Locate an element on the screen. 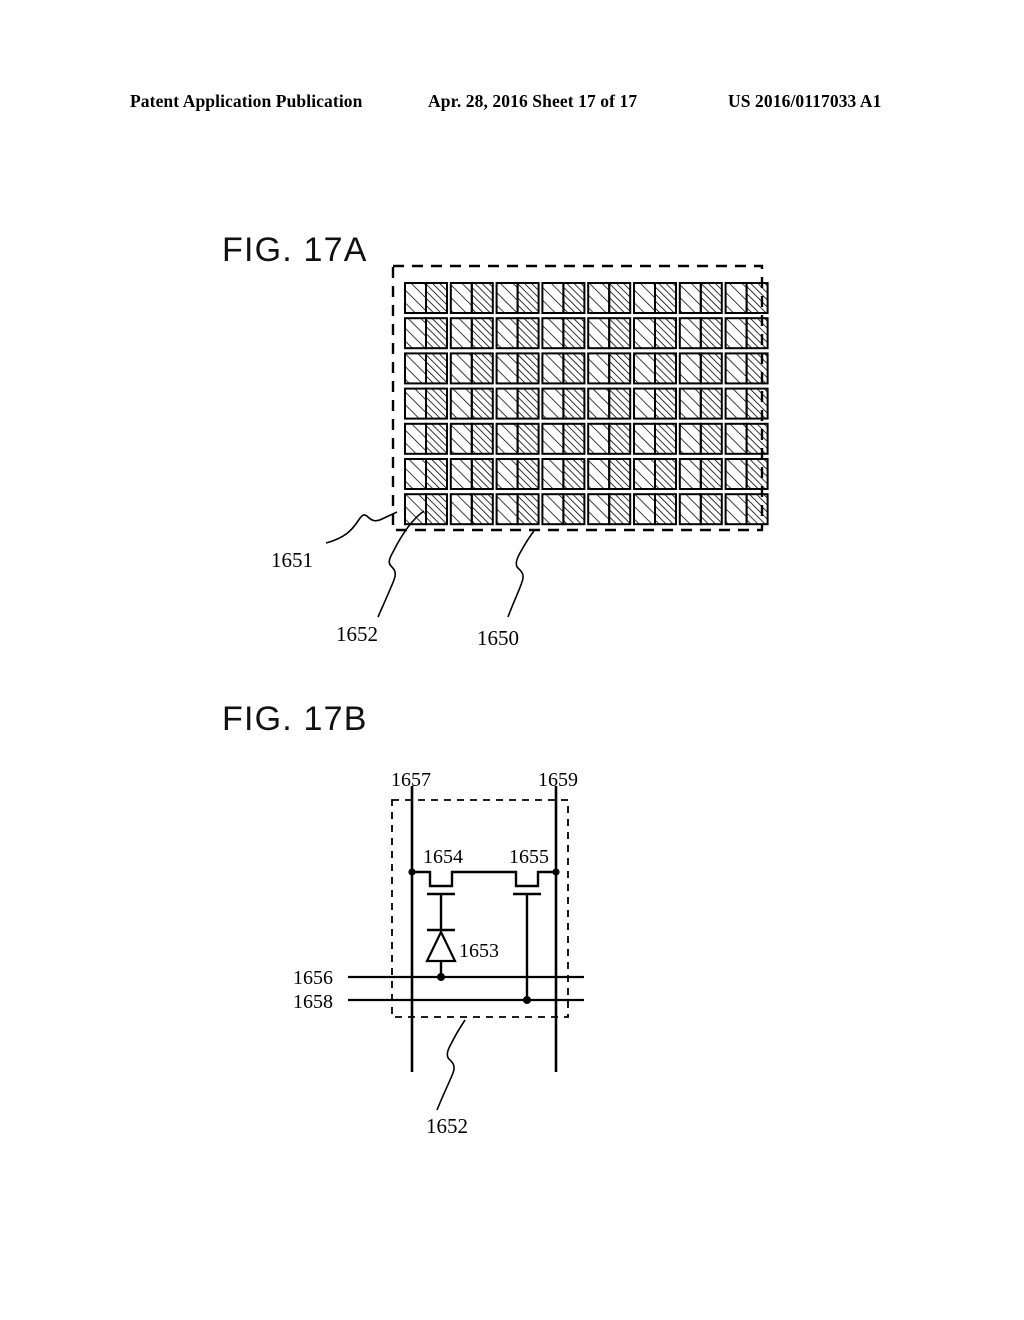 This screenshot has height=1320, width=1024. node-dot-1658-transistor is located at coordinates (527, 1000).